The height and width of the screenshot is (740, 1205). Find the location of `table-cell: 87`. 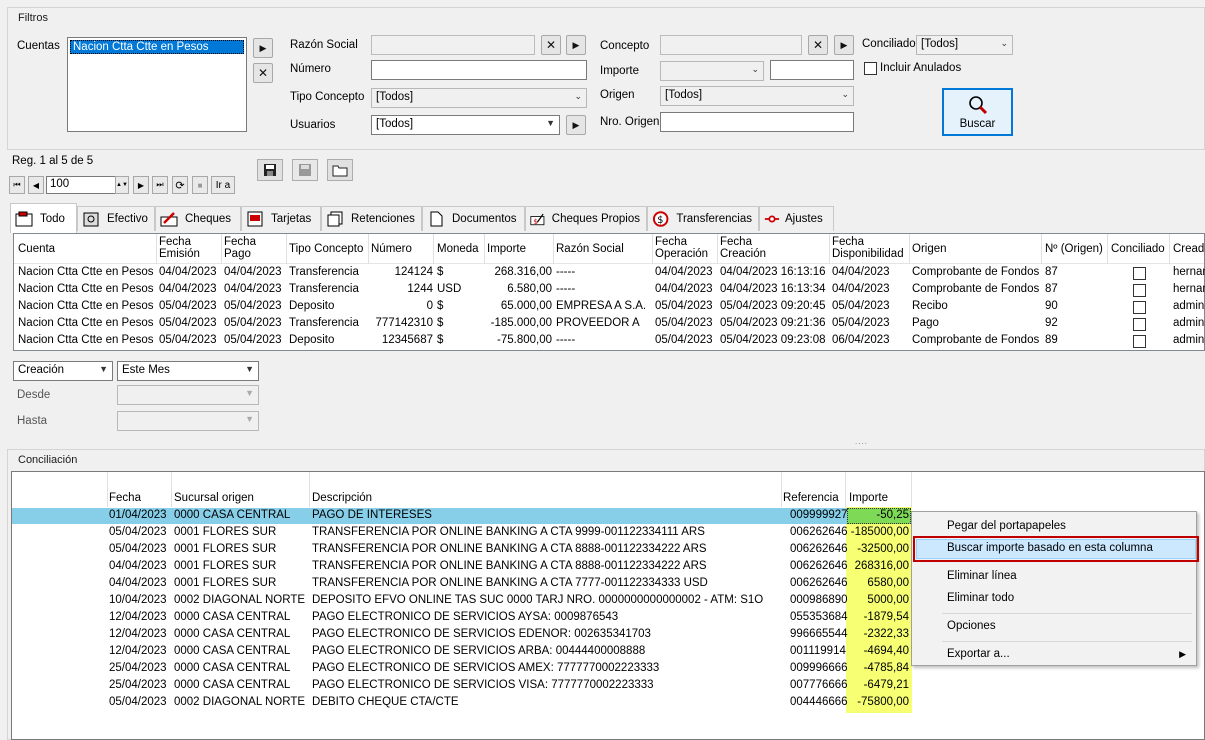

table-cell: 87 is located at coordinates (1051, 289).